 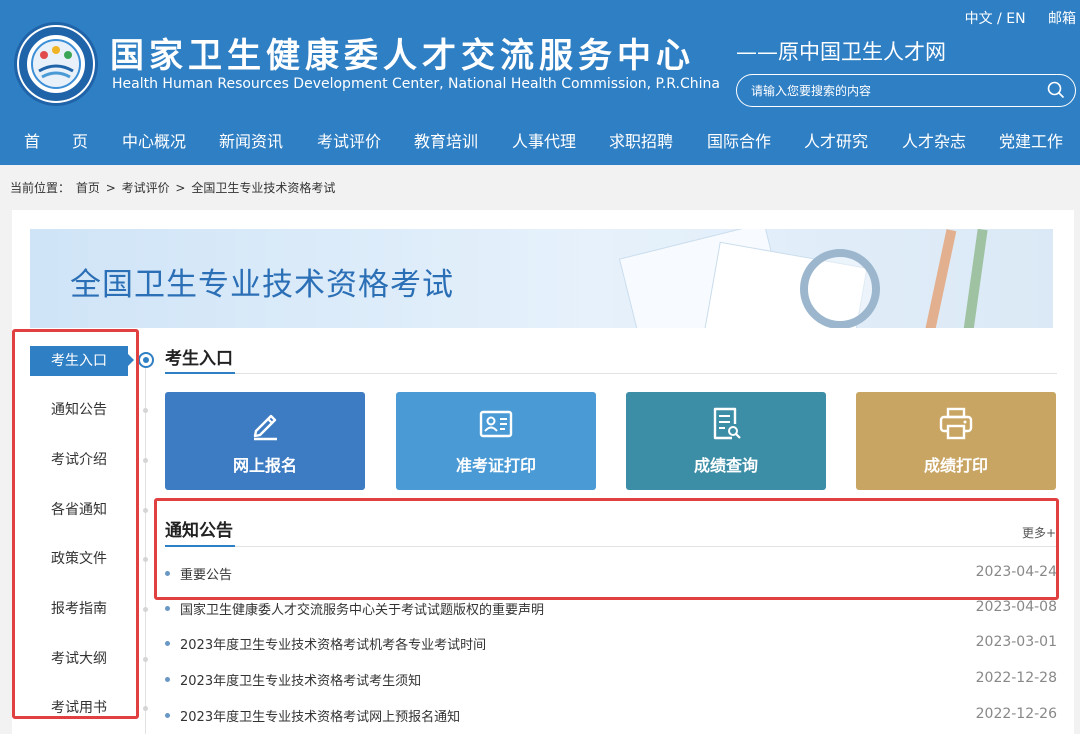 I want to click on nav-item-training: 教育培训, so click(x=446, y=140).